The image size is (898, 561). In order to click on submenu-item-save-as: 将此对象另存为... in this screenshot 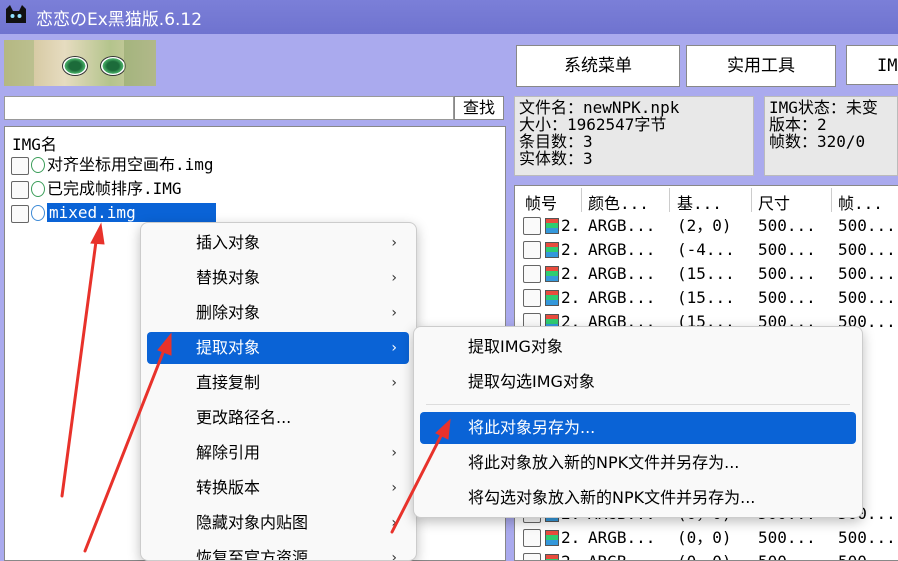, I will do `click(638, 428)`.